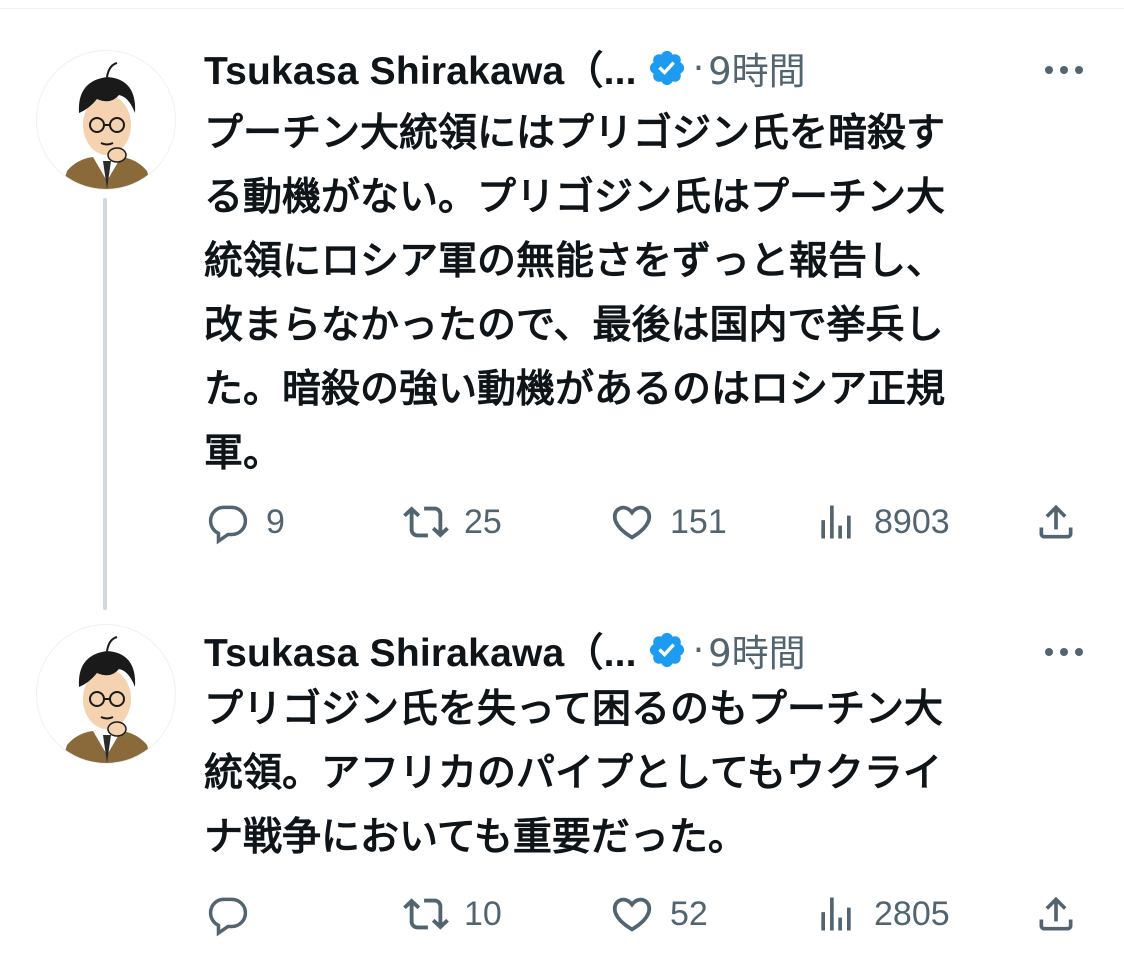  I want to click on views-count: 2805, so click(912, 913).